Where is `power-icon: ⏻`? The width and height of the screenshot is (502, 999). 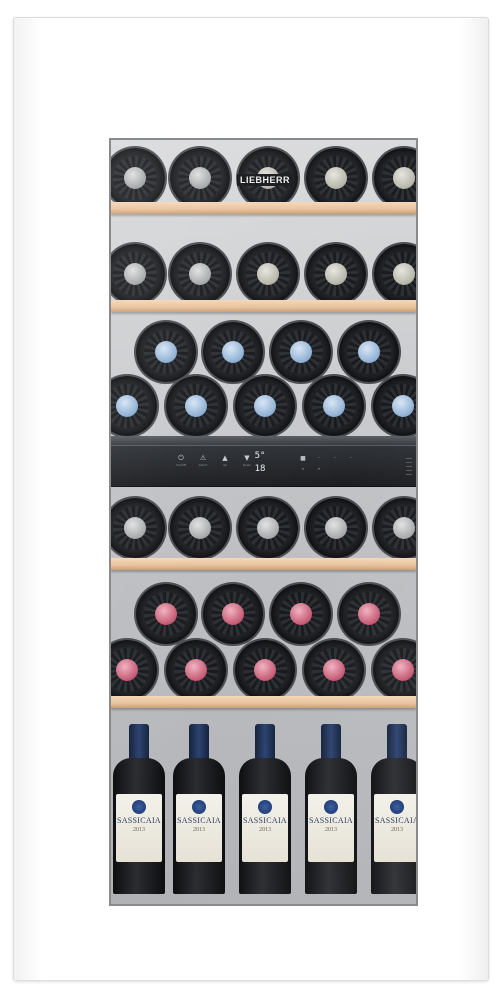 power-icon: ⏻ is located at coordinates (181, 458).